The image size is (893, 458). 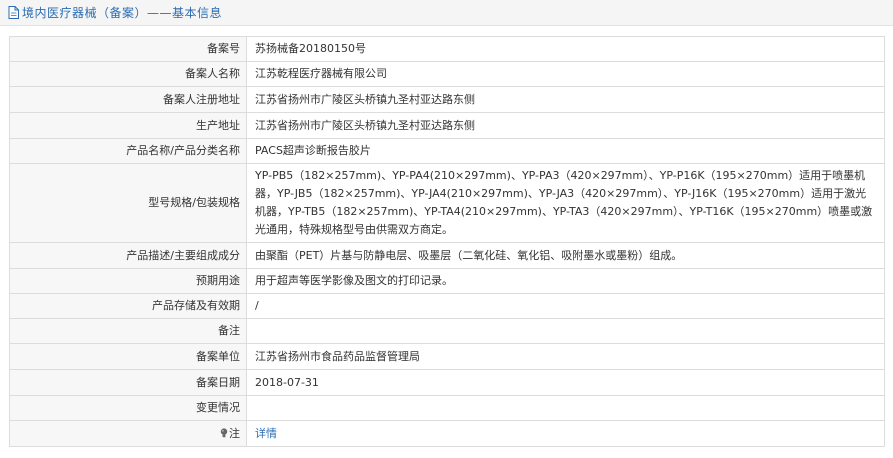 I want to click on table-row: 生产地址 江苏省扬州市广陵区头桥镇九圣村亚达路东侧, so click(x=447, y=125).